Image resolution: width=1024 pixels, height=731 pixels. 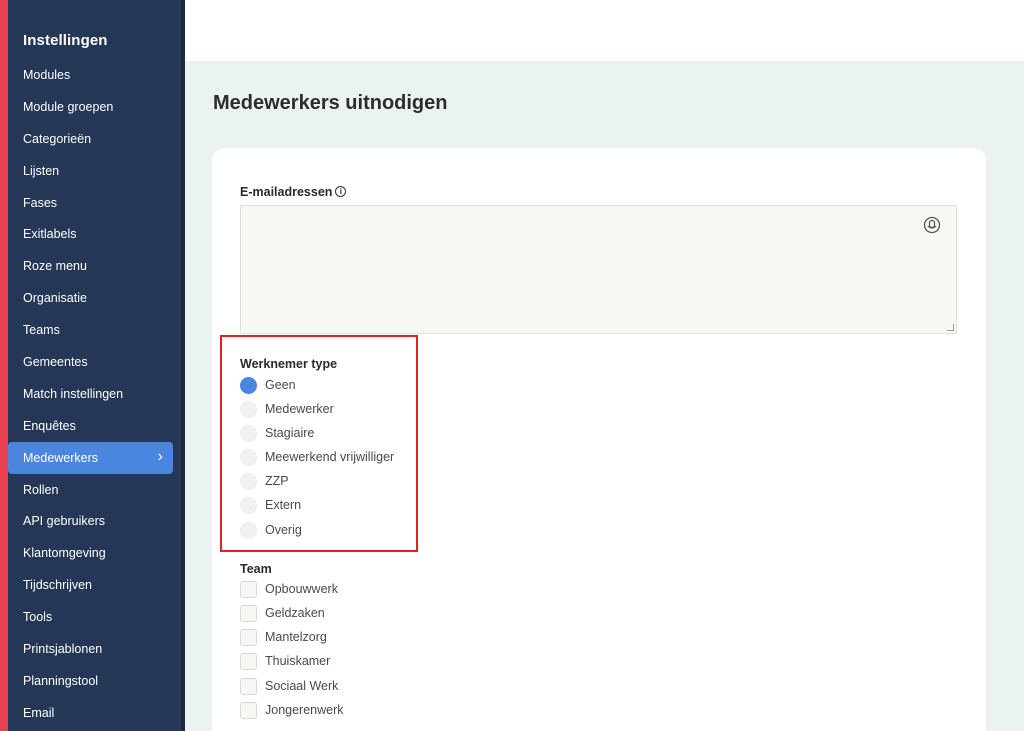 I want to click on sidebar-item-tijdschrijven: Tijdschrijven, so click(x=96, y=585).